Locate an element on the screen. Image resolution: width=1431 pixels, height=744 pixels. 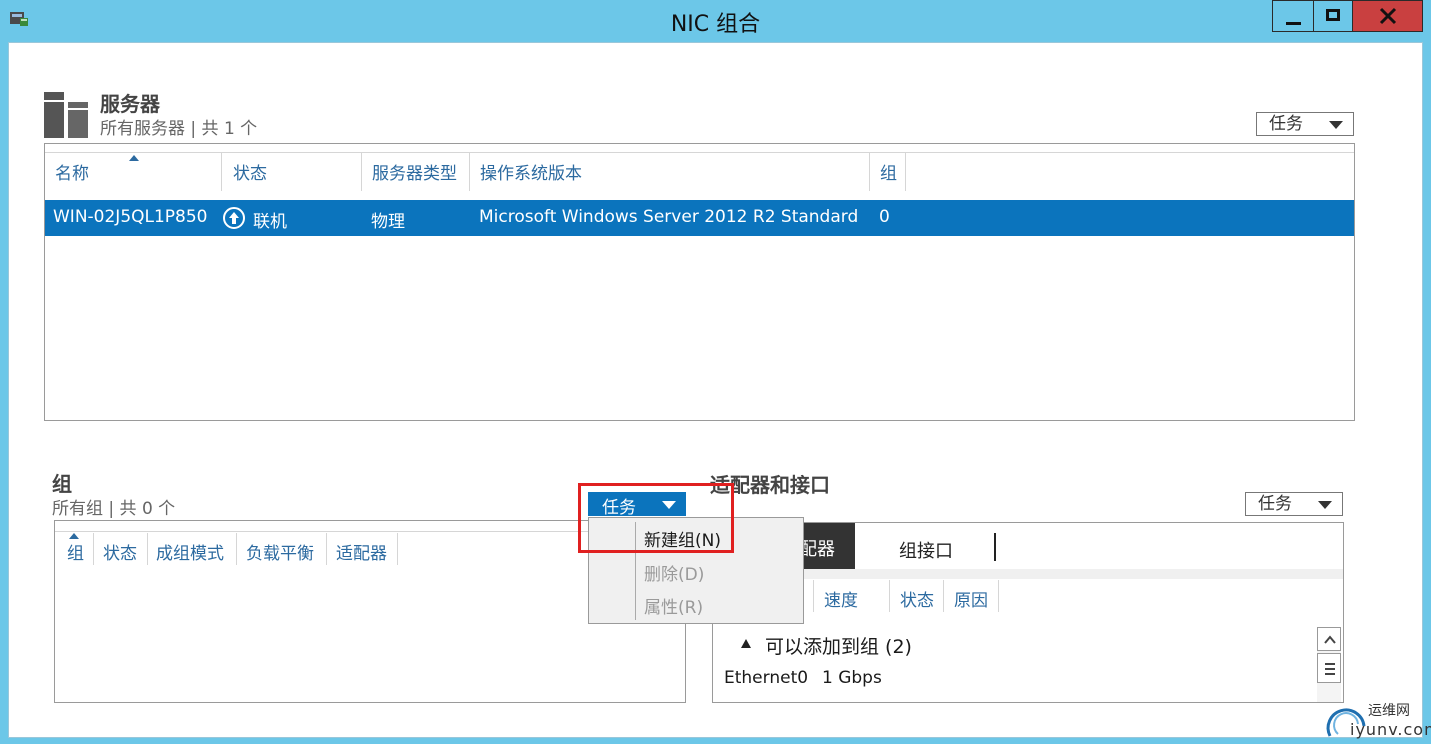
table-header: 名称 状态 服务器类型 操作系统版本 组 is located at coordinates (699, 172).